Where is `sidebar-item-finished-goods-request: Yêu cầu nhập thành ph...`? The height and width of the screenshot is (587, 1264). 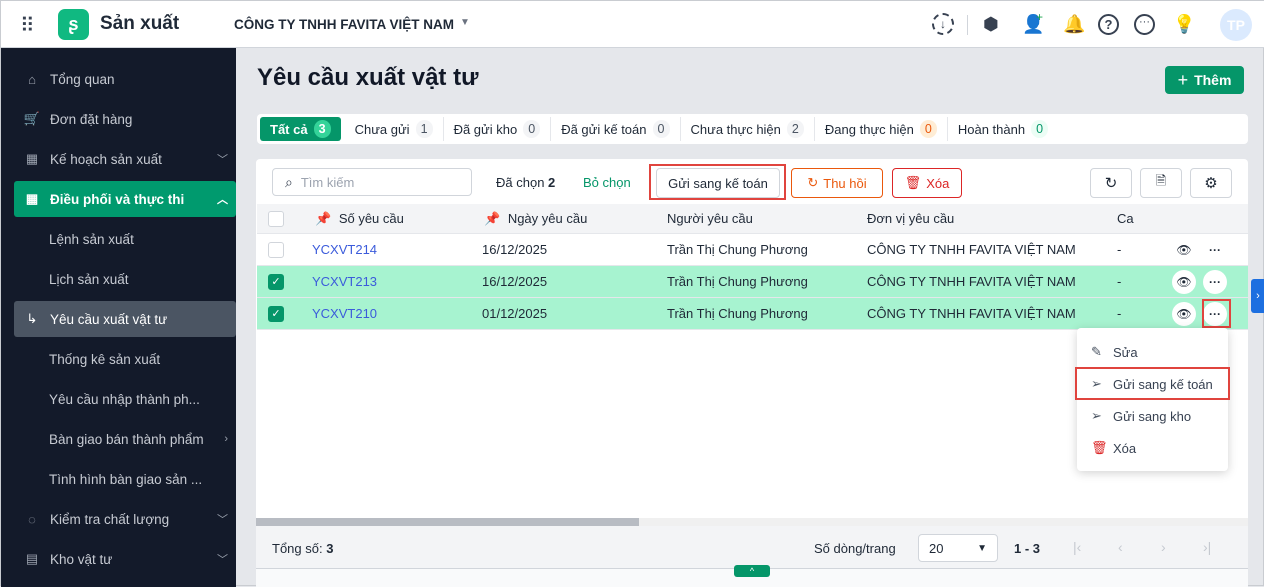
sidebar-item-finished-goods-request: Yêu cầu nhập thành ph... is located at coordinates (125, 399).